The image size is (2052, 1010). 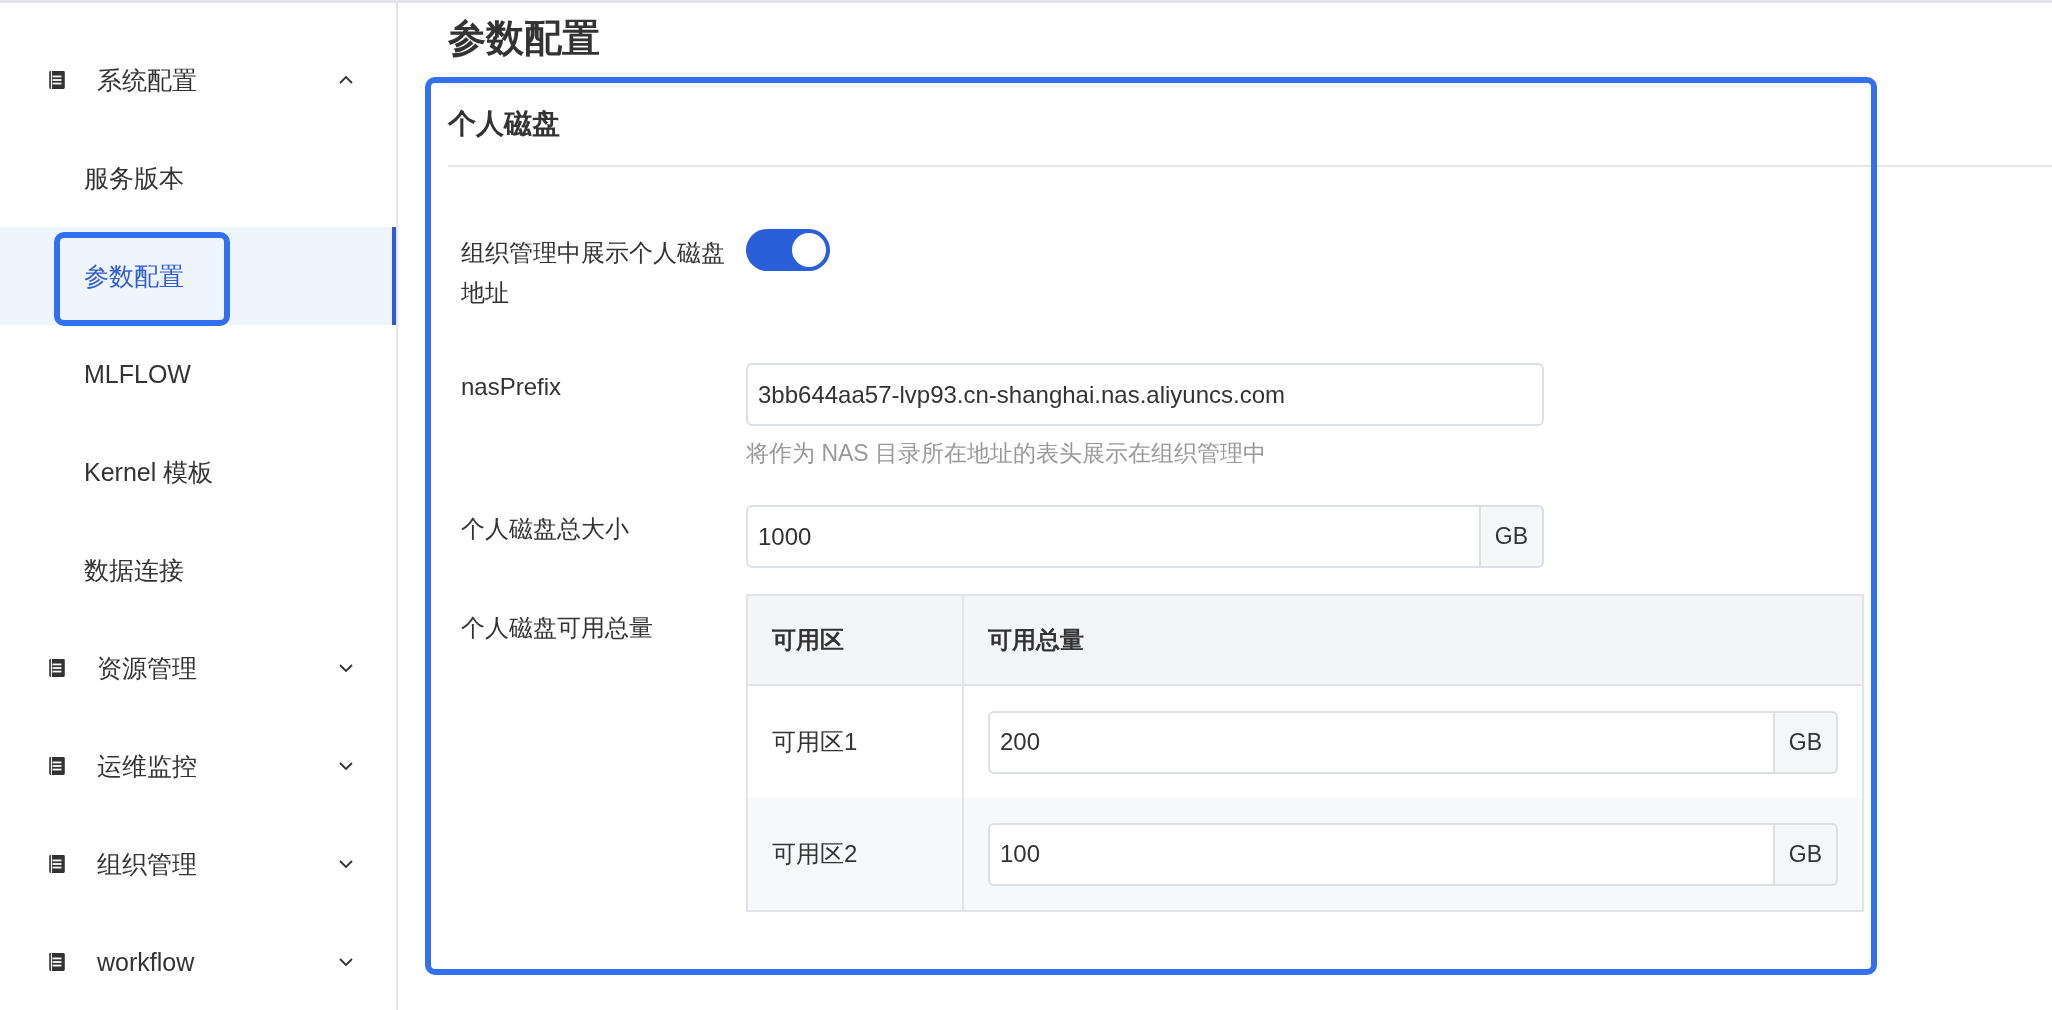 I want to click on input-field: 100, so click(x=1381, y=854).